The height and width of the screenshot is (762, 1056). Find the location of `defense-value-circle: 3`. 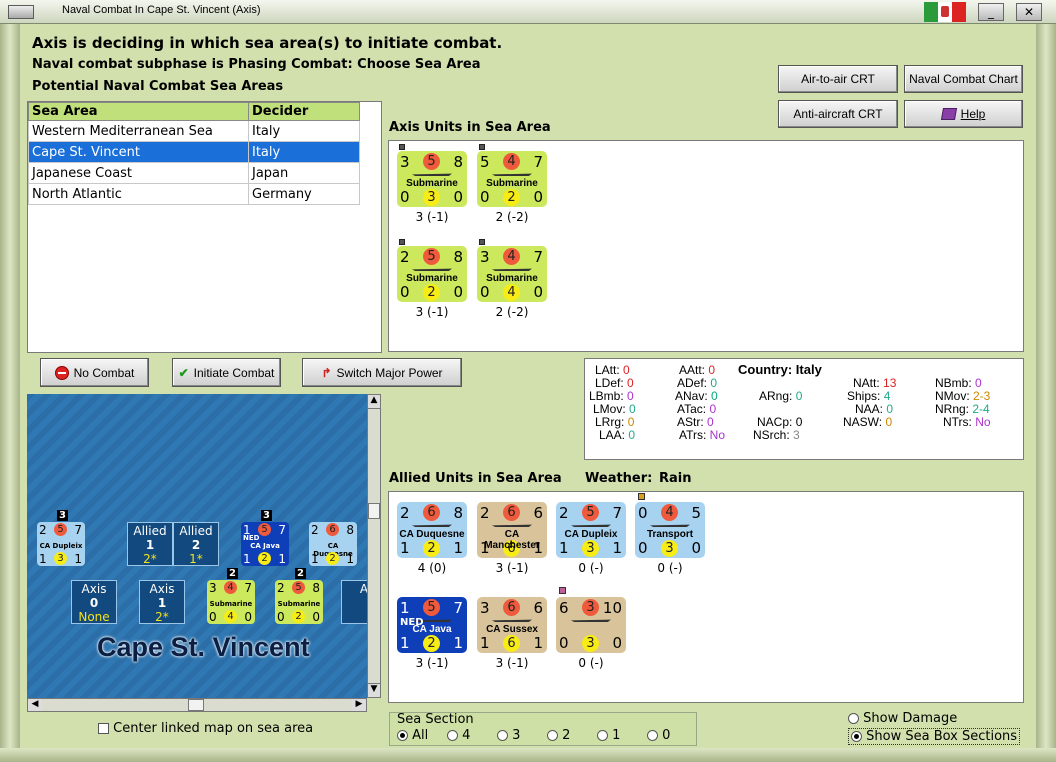

defense-value-circle: 3 is located at coordinates (431, 197).